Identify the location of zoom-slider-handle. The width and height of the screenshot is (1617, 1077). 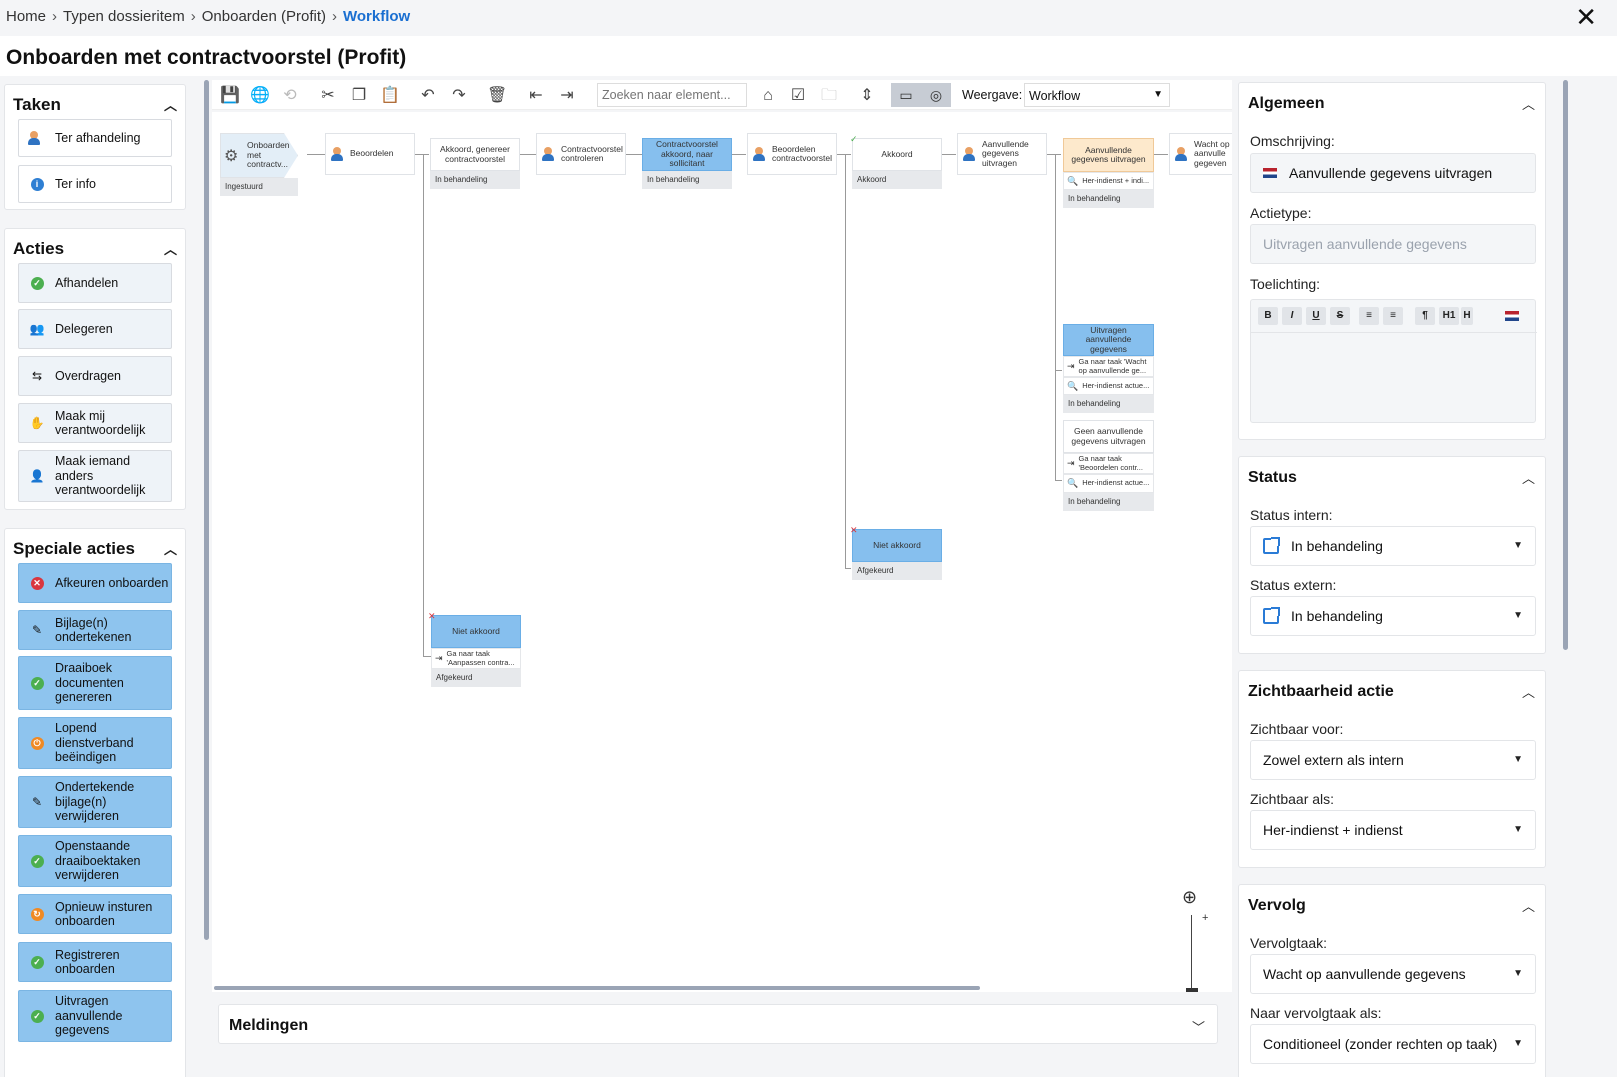
(1192, 990).